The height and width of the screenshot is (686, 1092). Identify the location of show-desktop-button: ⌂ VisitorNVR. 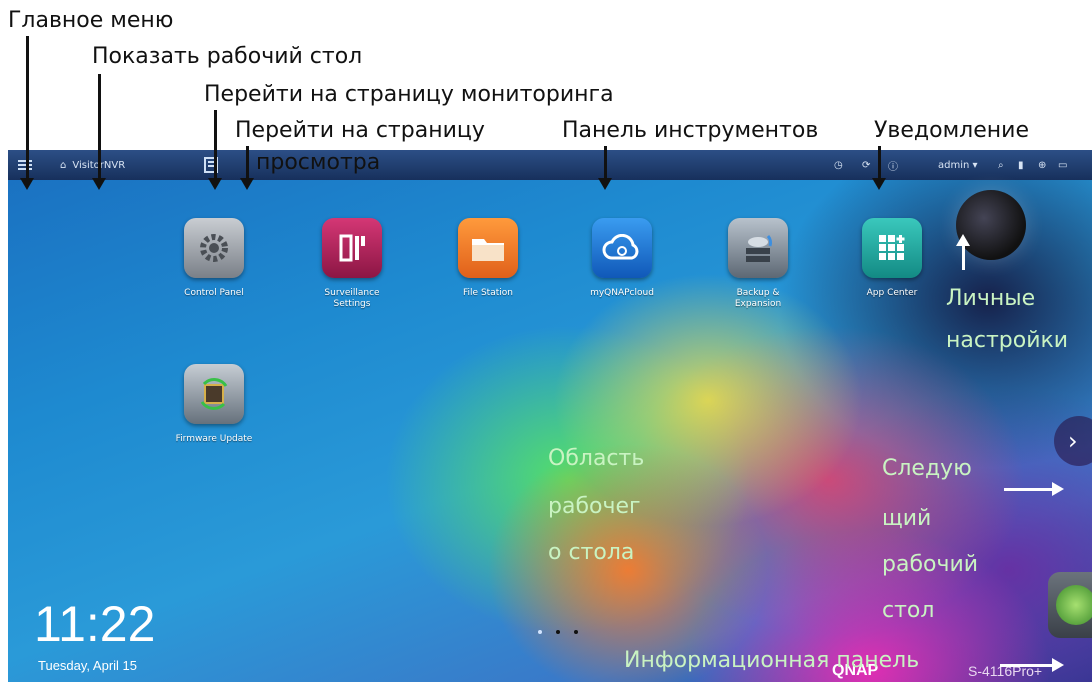
(92, 165).